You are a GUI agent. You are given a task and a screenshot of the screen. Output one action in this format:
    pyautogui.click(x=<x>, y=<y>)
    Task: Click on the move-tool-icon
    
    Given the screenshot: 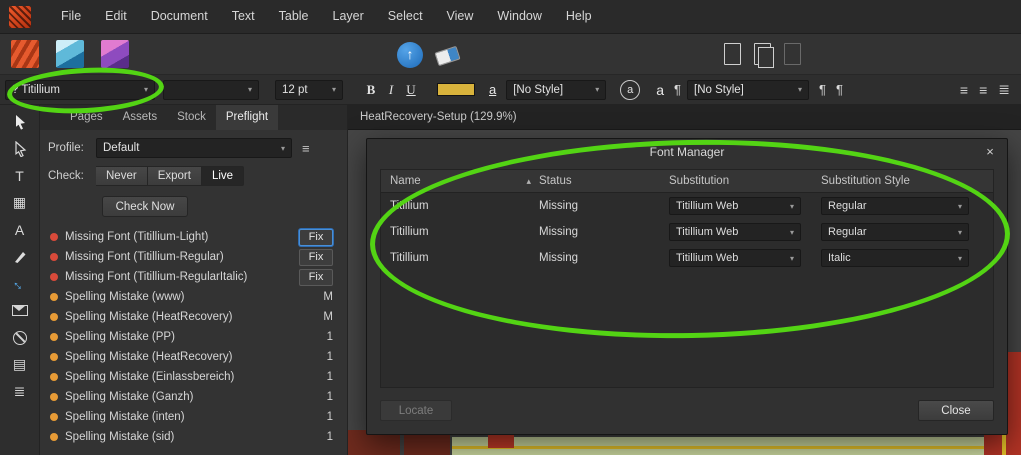 What is the action you would take?
    pyautogui.click(x=20, y=121)
    